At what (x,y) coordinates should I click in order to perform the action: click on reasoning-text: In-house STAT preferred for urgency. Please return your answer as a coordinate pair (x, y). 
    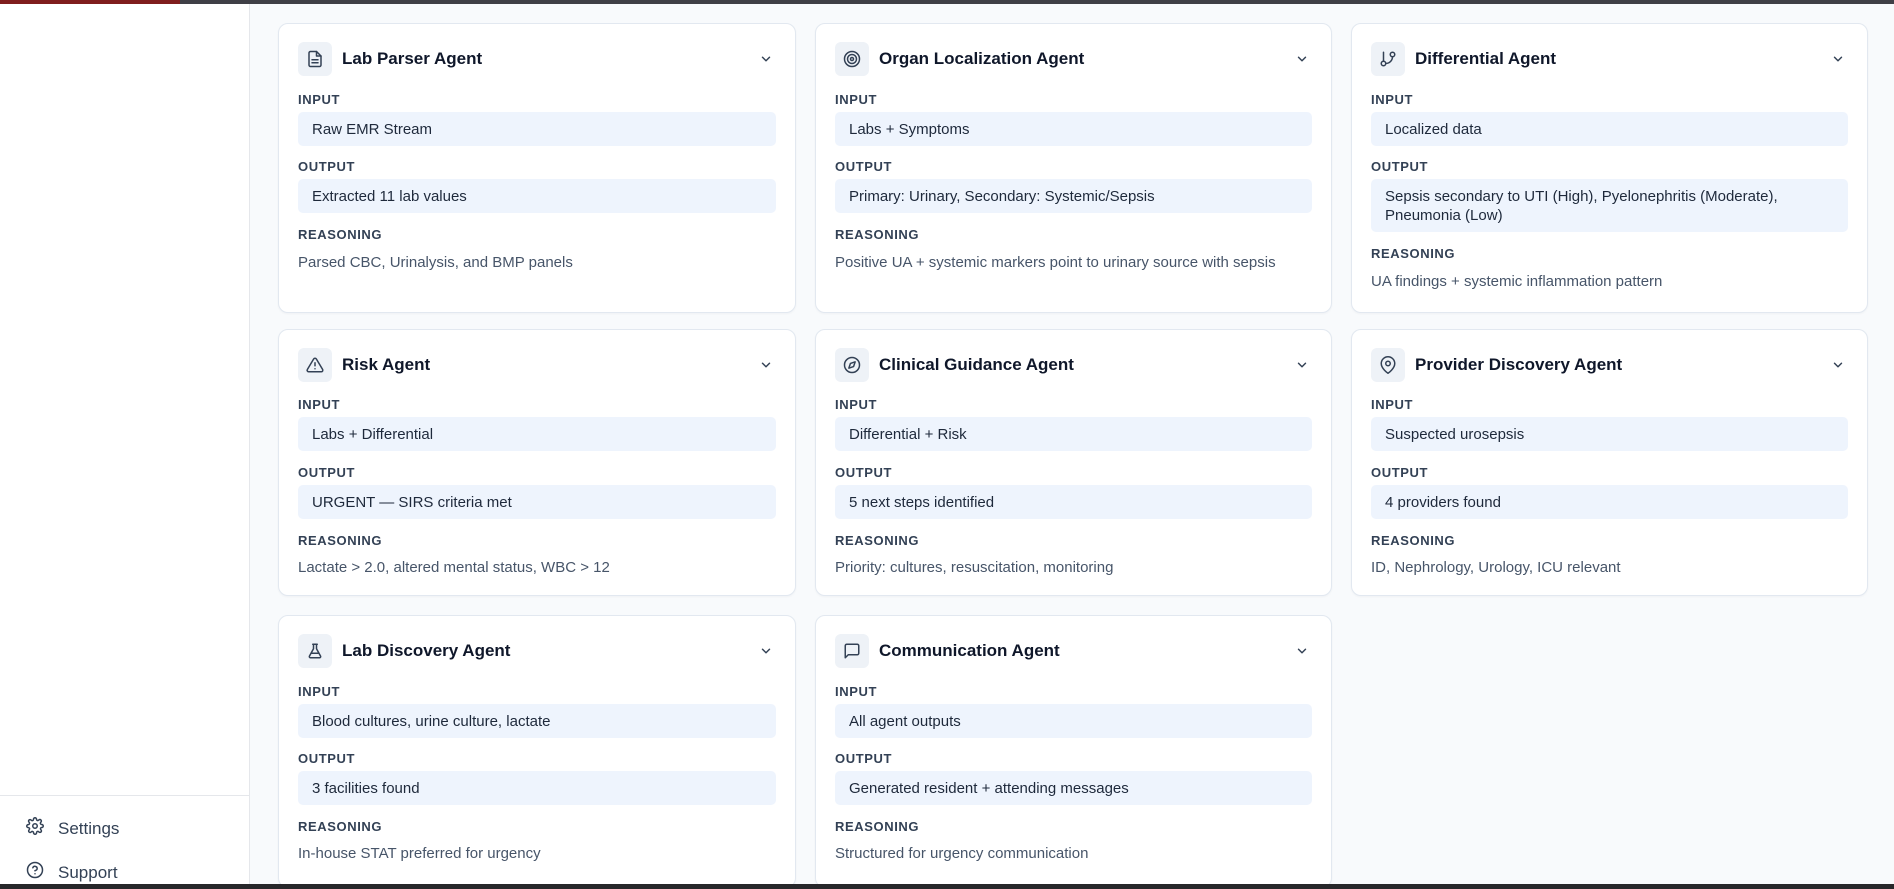
    Looking at the image, I should click on (419, 853).